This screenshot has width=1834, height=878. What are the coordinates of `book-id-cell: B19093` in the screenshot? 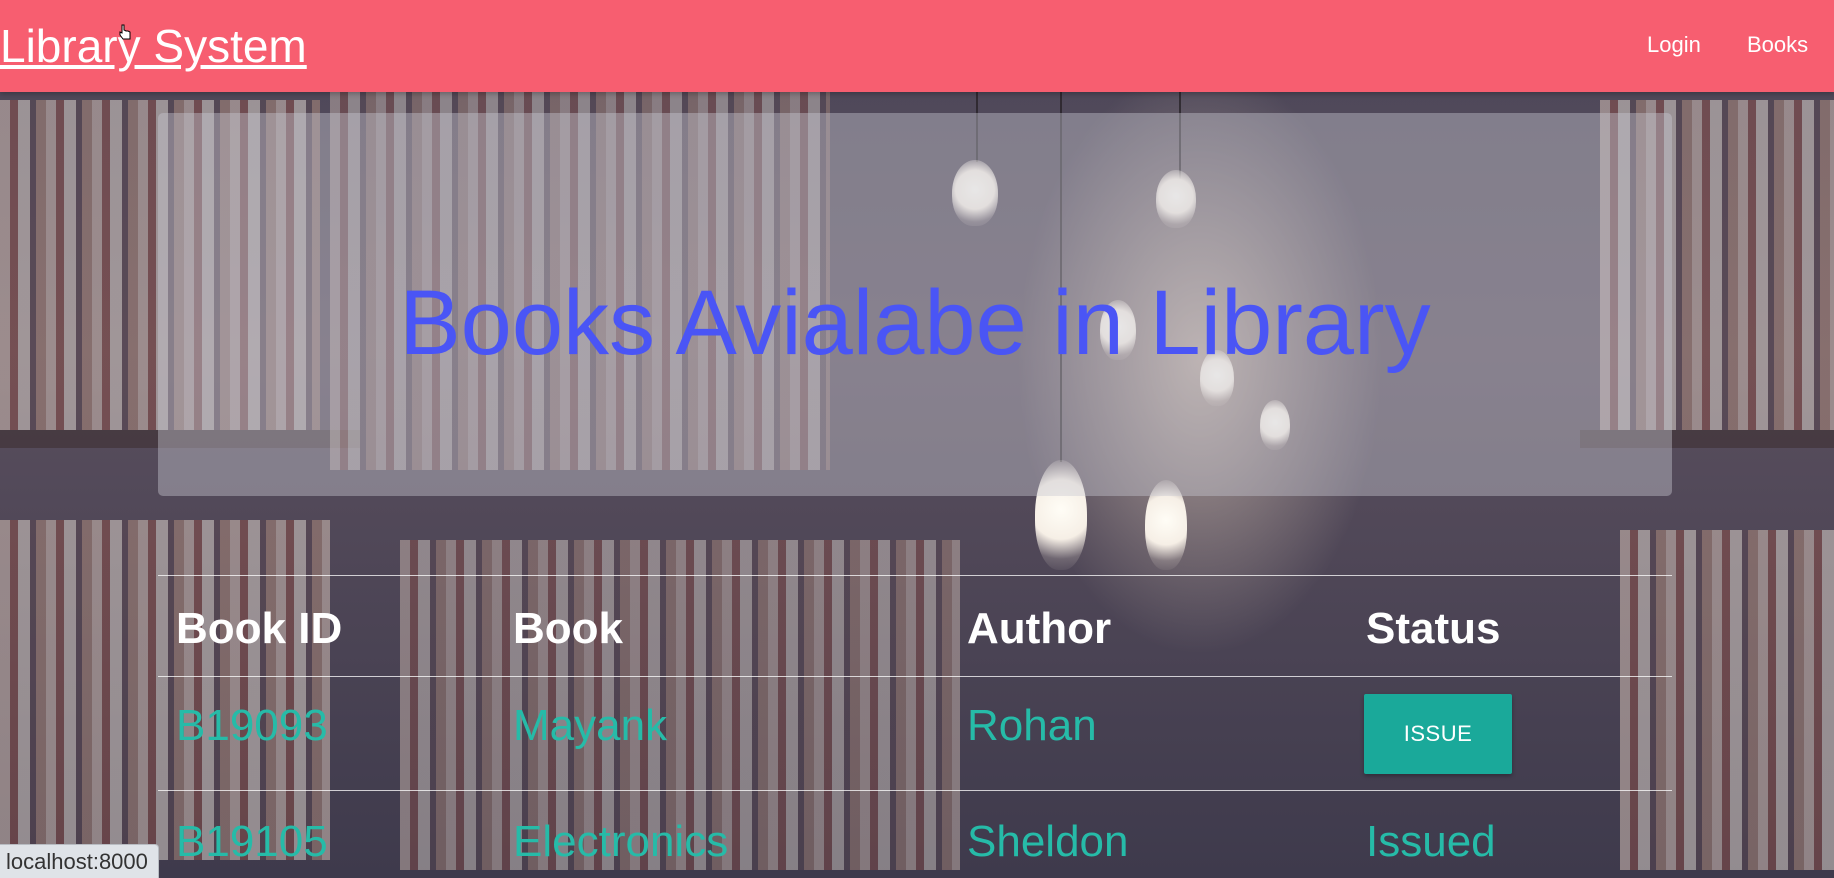 It's located at (252, 725).